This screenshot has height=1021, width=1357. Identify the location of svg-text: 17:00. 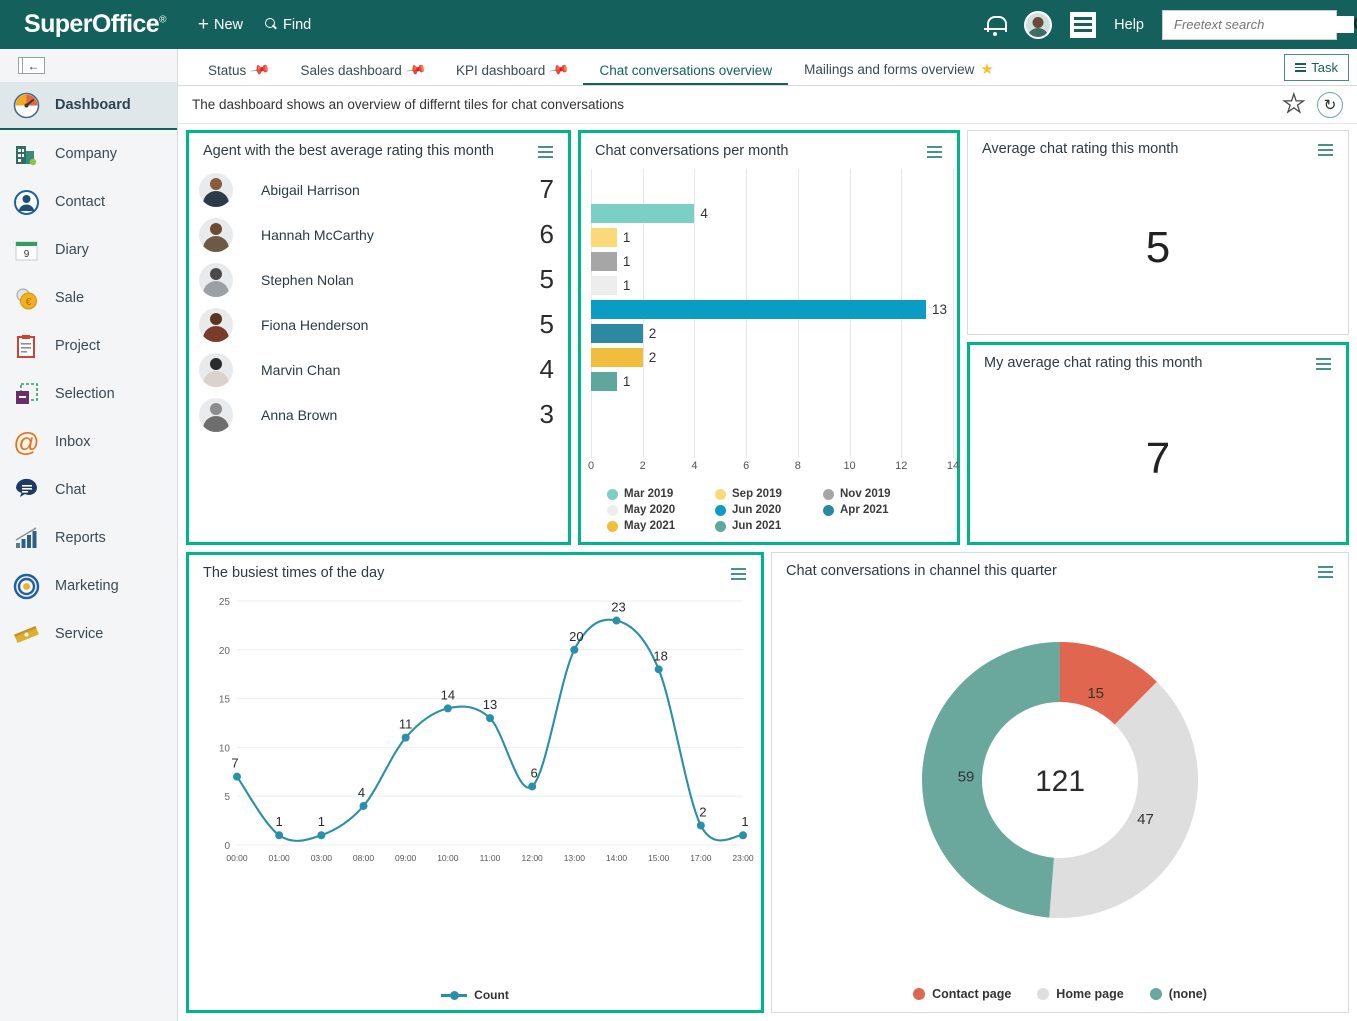
(701, 858).